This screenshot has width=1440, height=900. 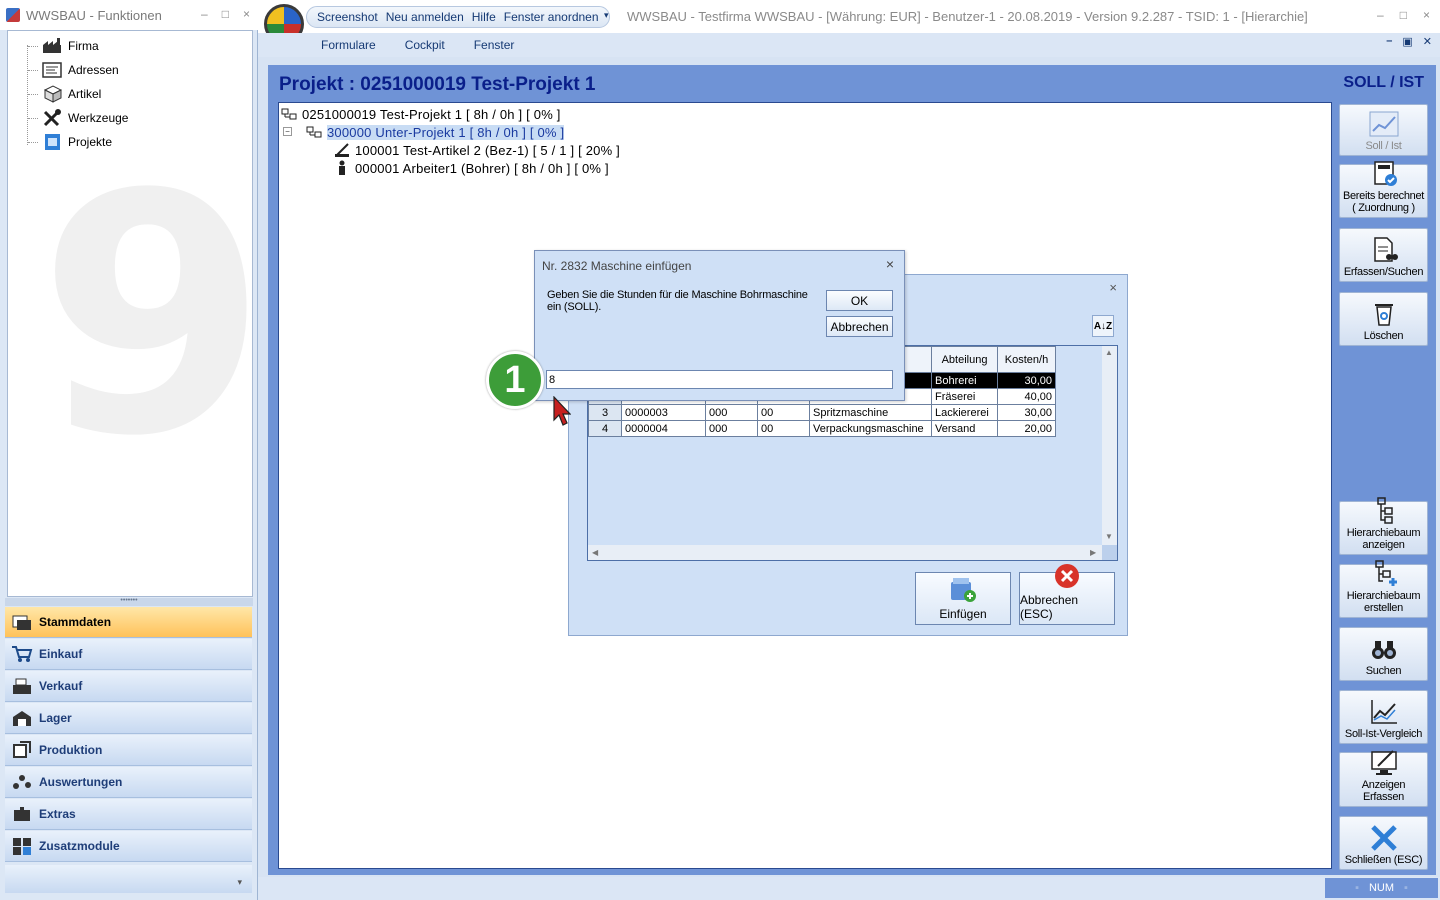 I want to click on watermark-nine: 9, so click(x=145, y=316).